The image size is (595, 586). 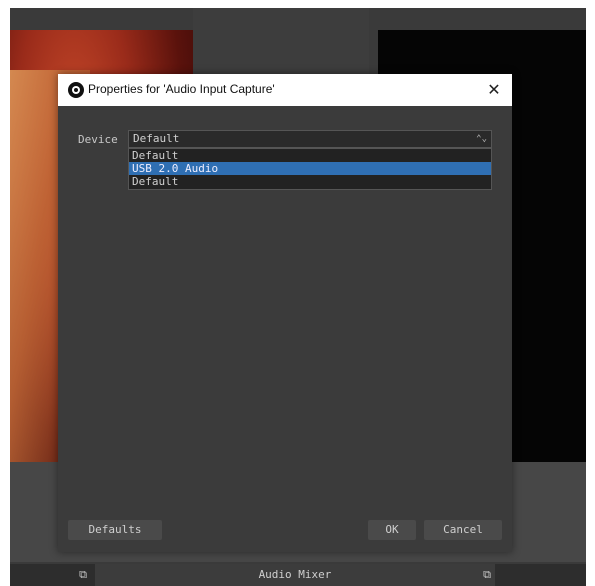 I want to click on cancel-button: Cancel, so click(x=463, y=530).